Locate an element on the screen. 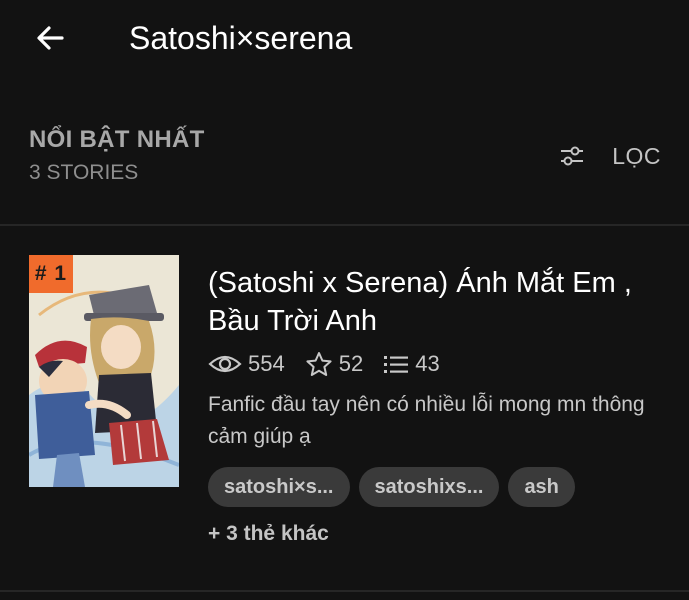 Image resolution: width=689 pixels, height=600 pixels. votes-stat: 52 is located at coordinates (334, 364).